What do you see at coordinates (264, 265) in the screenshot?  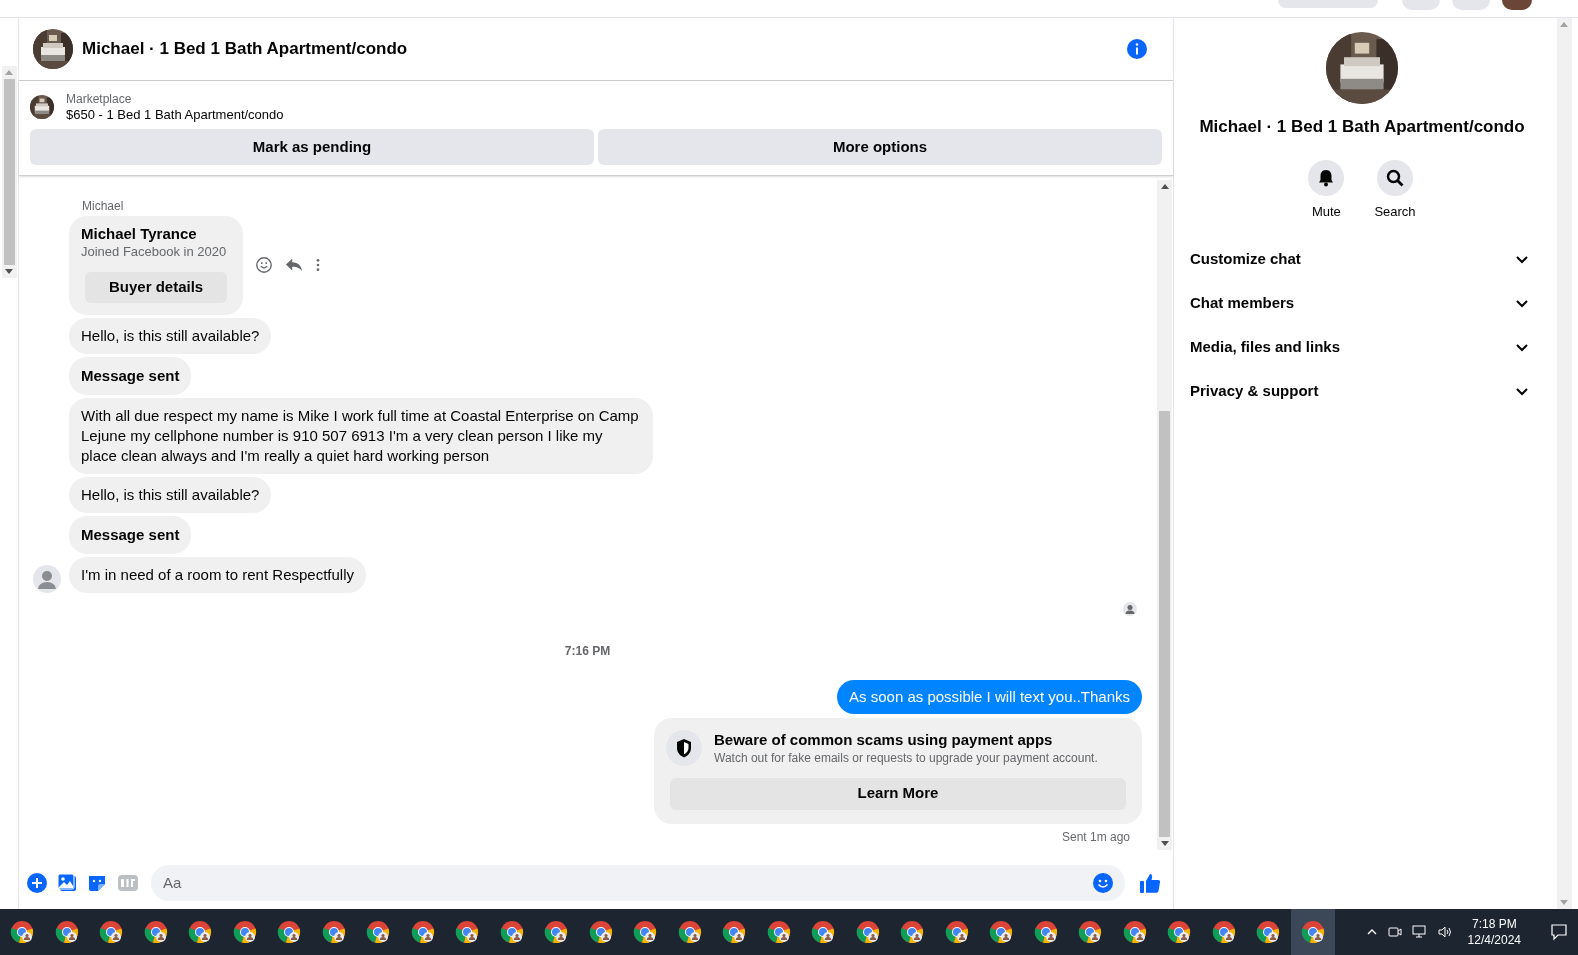 I see `smiley-icon` at bounding box center [264, 265].